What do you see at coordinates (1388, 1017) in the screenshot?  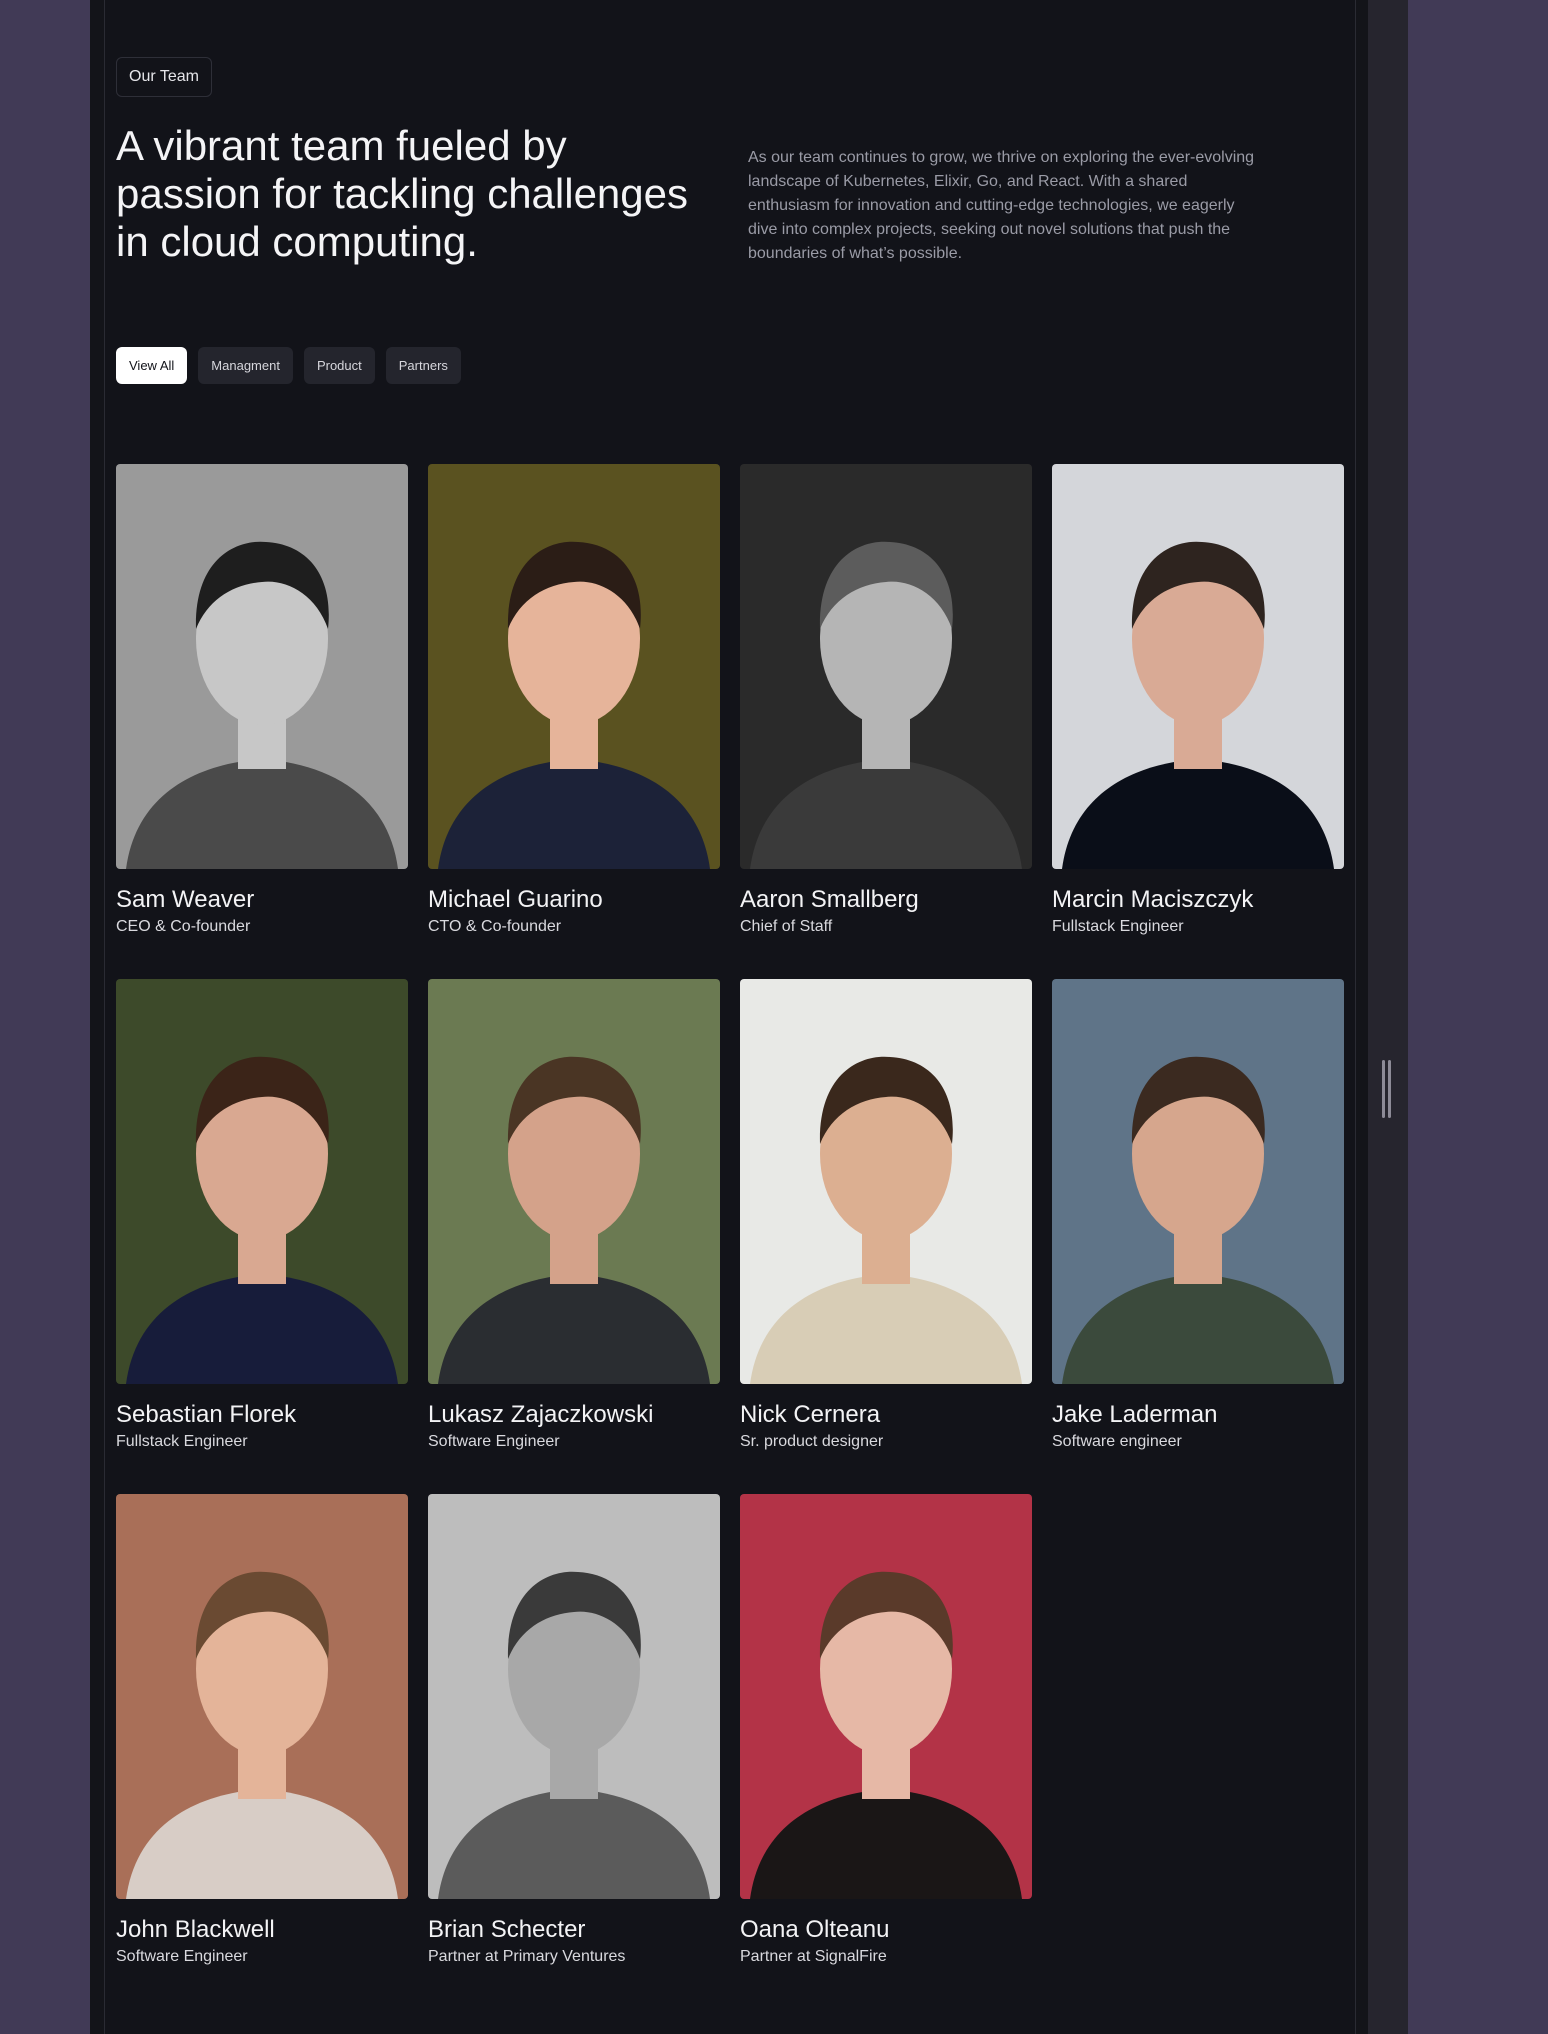 I see `right-panel-strip` at bounding box center [1388, 1017].